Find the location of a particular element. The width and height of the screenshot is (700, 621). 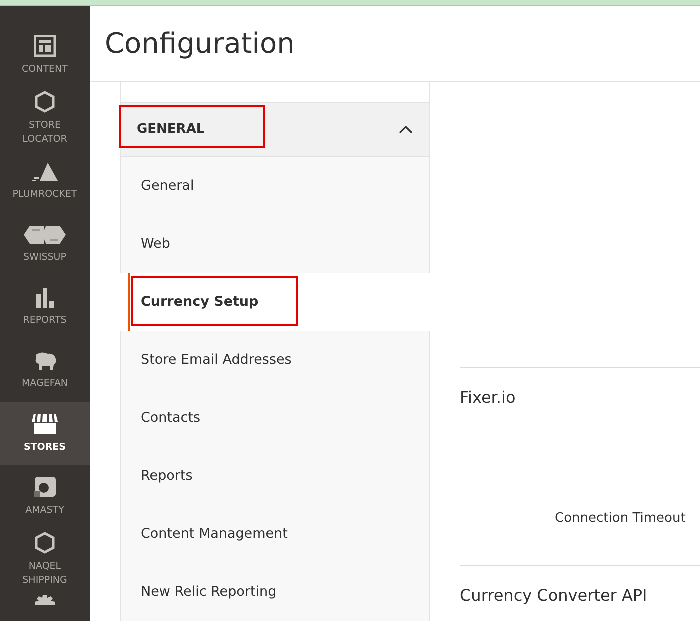

chevron-icon is located at coordinates (406, 129).